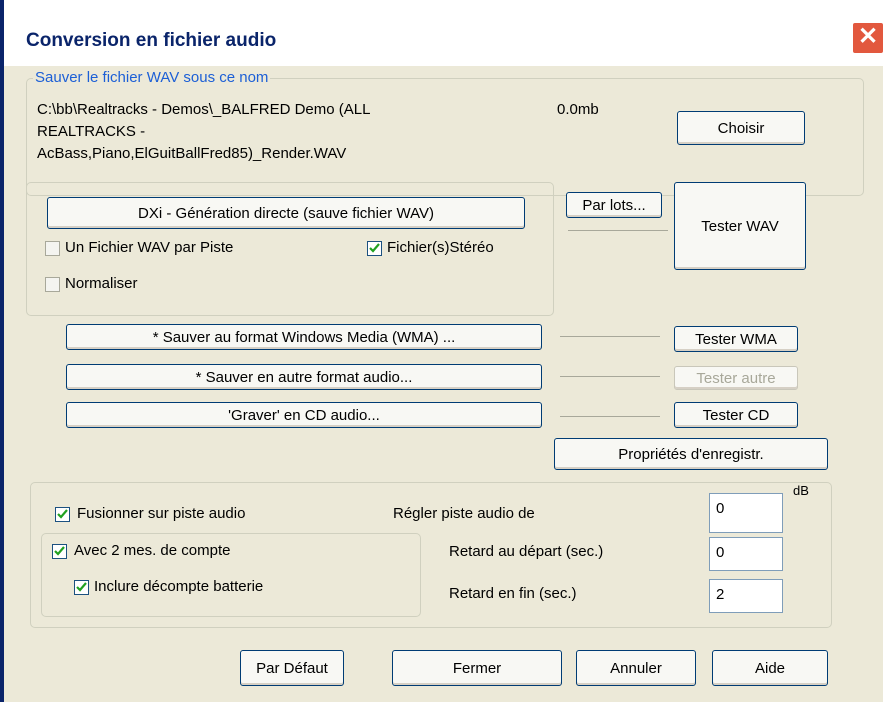  What do you see at coordinates (770, 668) in the screenshot?
I see `help-button: Aide` at bounding box center [770, 668].